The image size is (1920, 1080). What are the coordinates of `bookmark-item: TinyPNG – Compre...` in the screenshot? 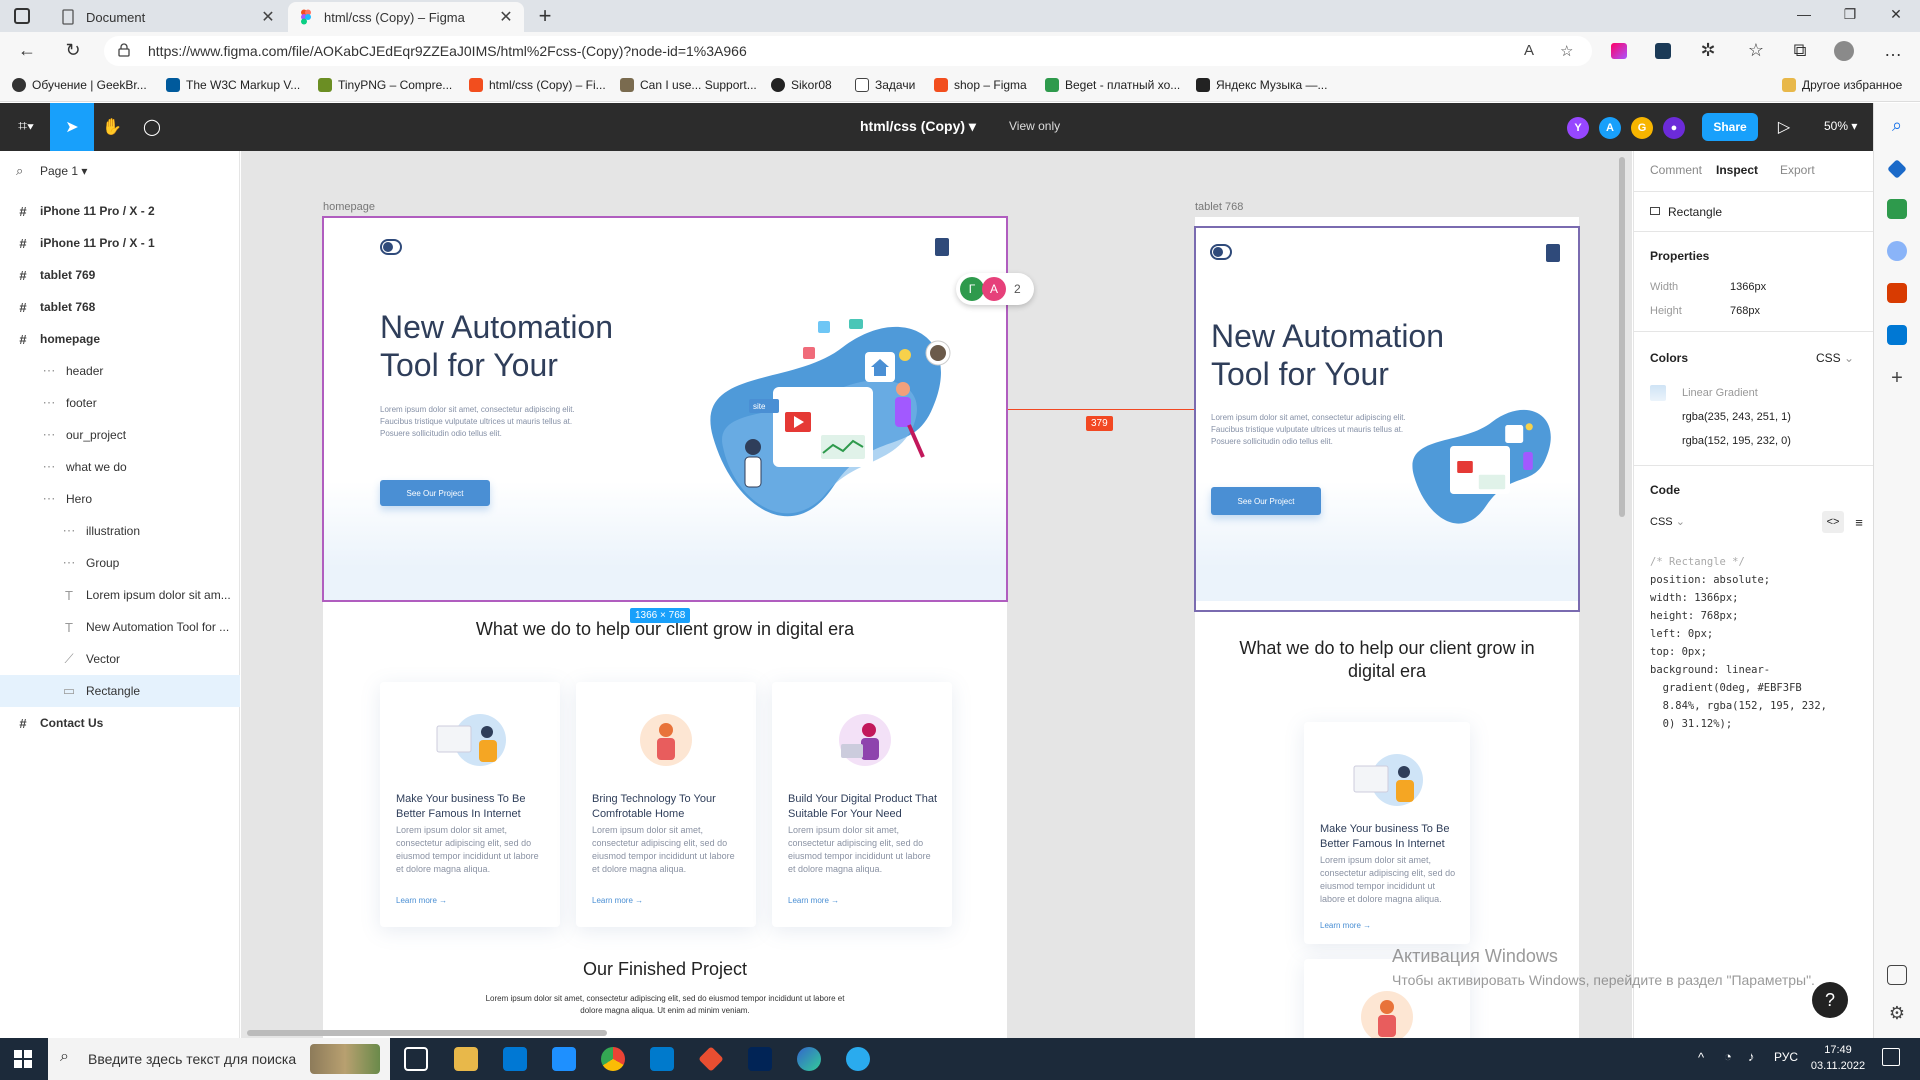 It's located at (385, 85).